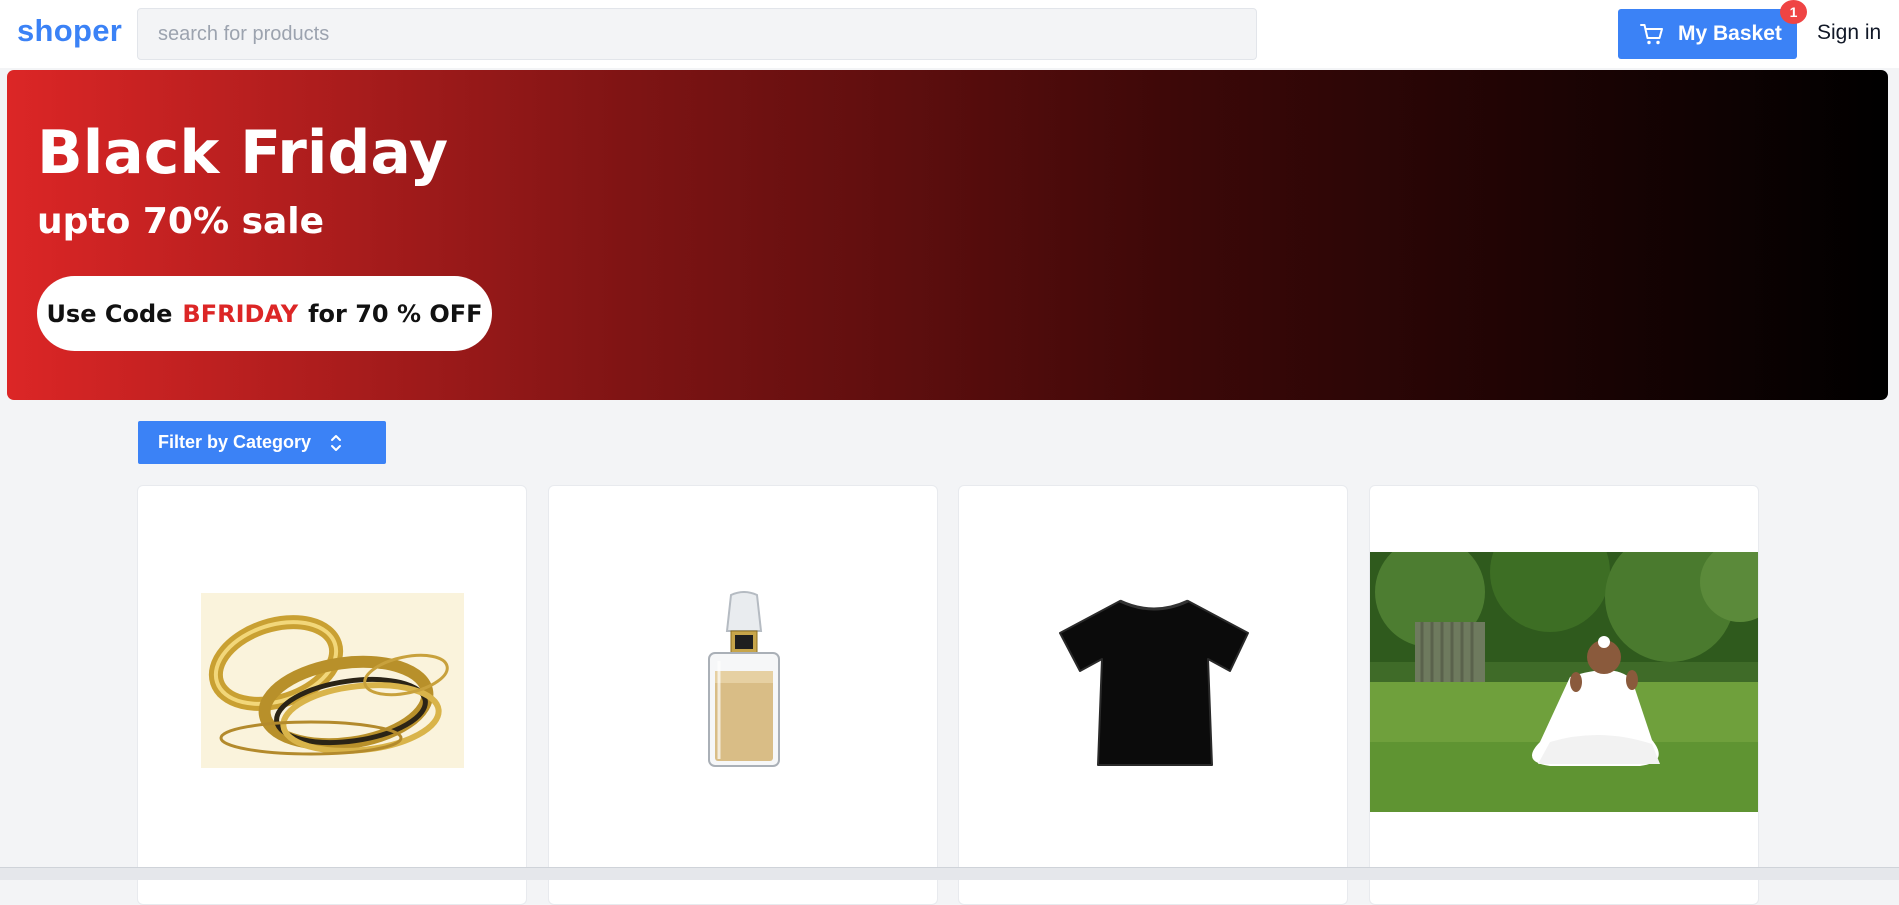 This screenshot has height=905, width=1899. I want to click on basket-button: My Basket, so click(1707, 34).